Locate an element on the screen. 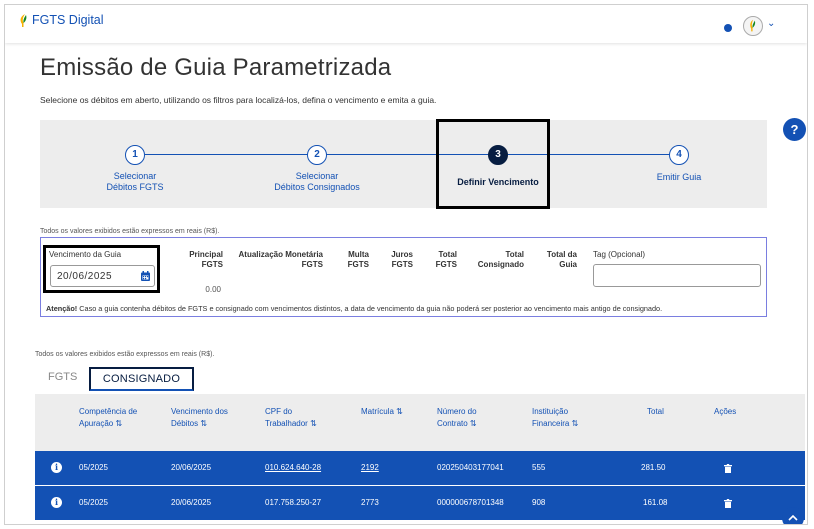 The height and width of the screenshot is (529, 814). avatar-leaf-icon is located at coordinates (753, 25).